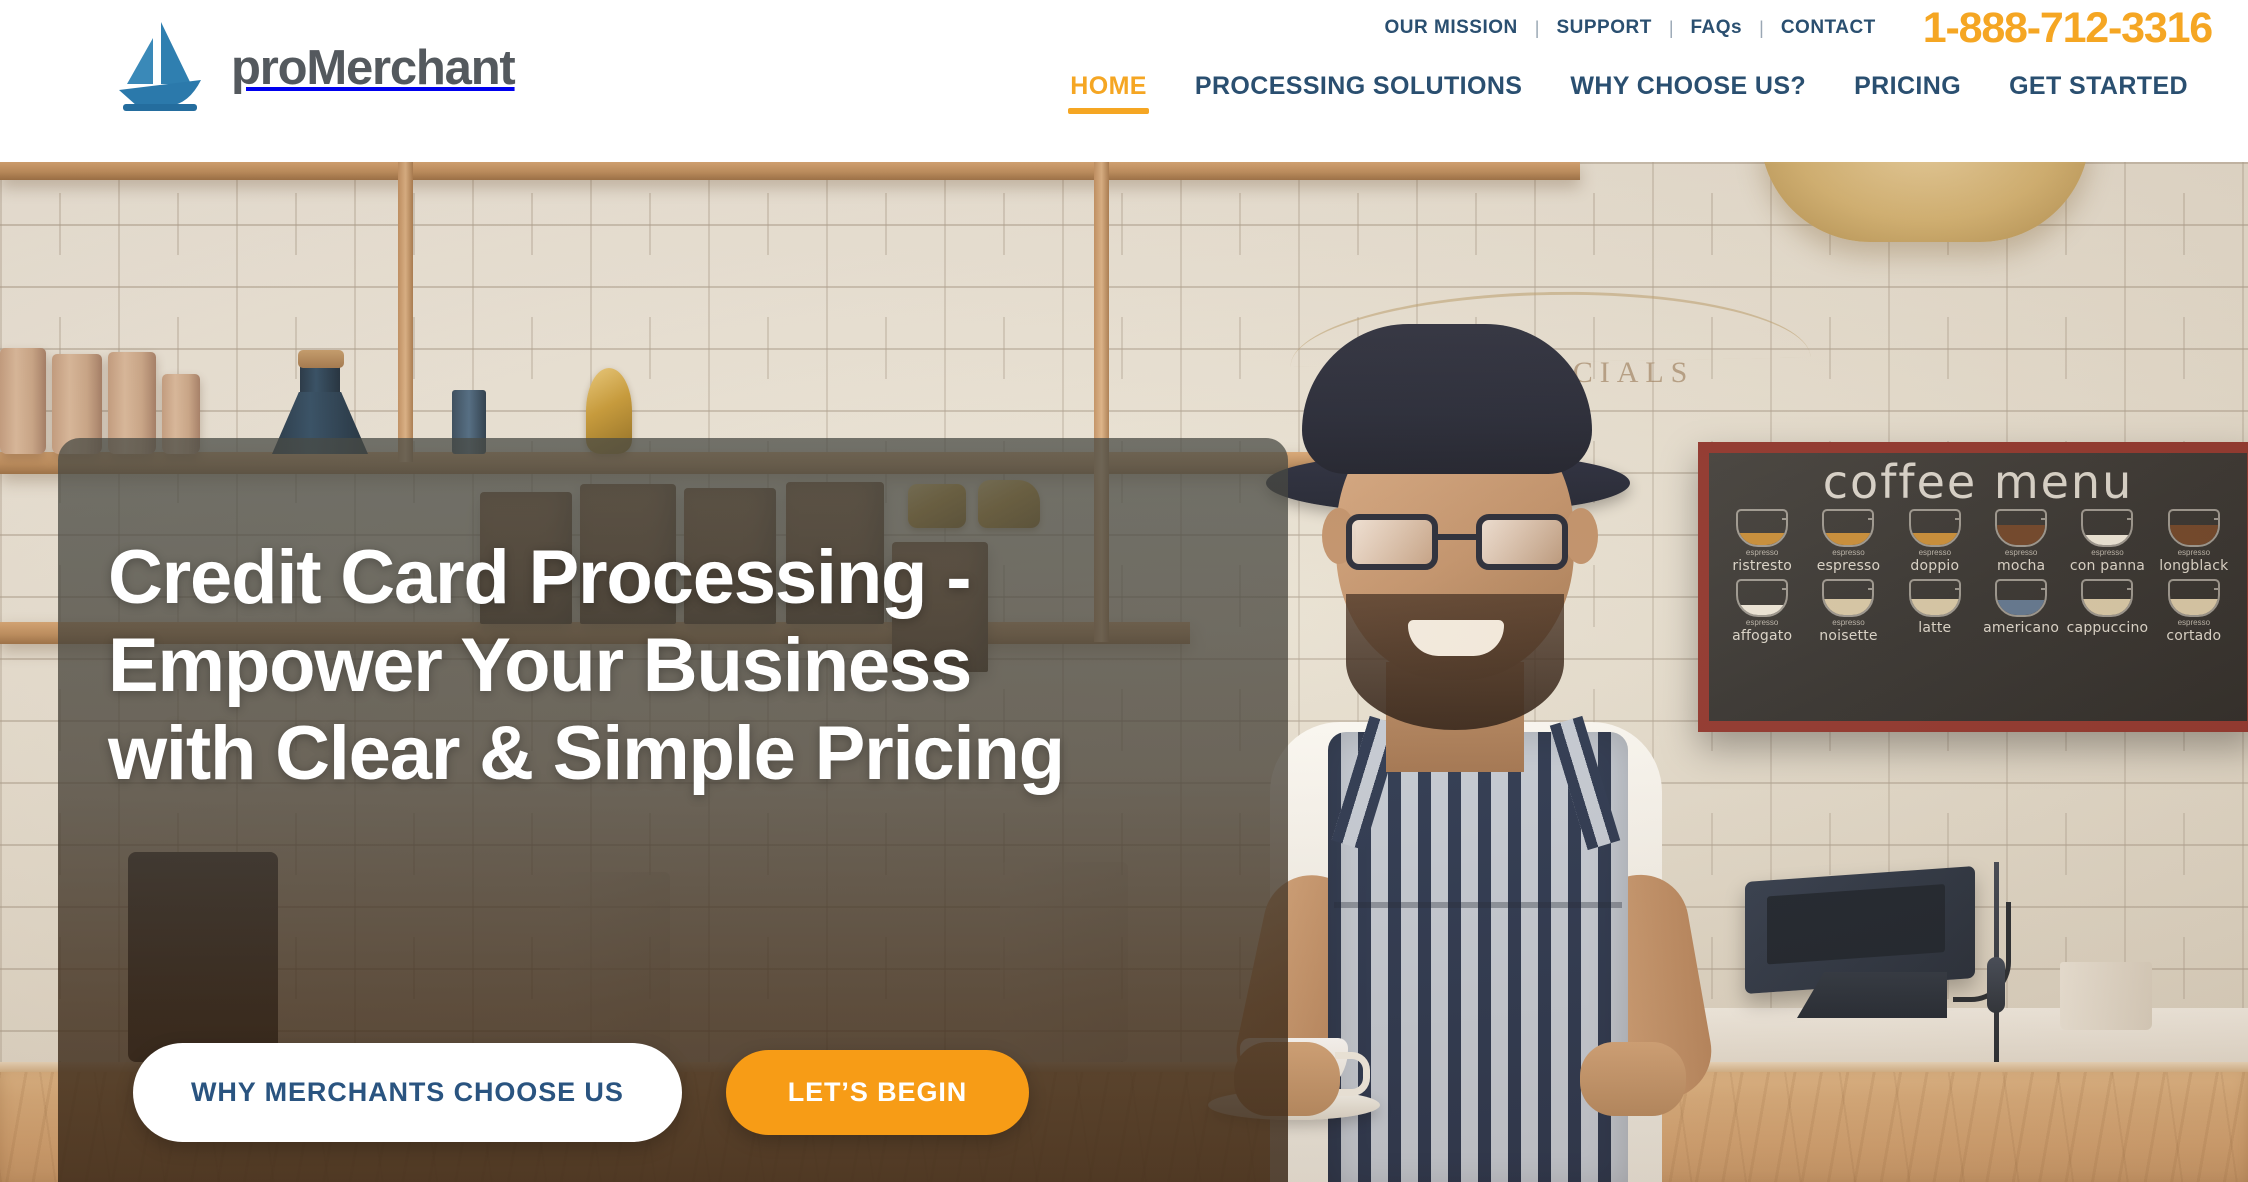  Describe the element at coordinates (405, 312) in the screenshot. I see `shelf-post` at that location.